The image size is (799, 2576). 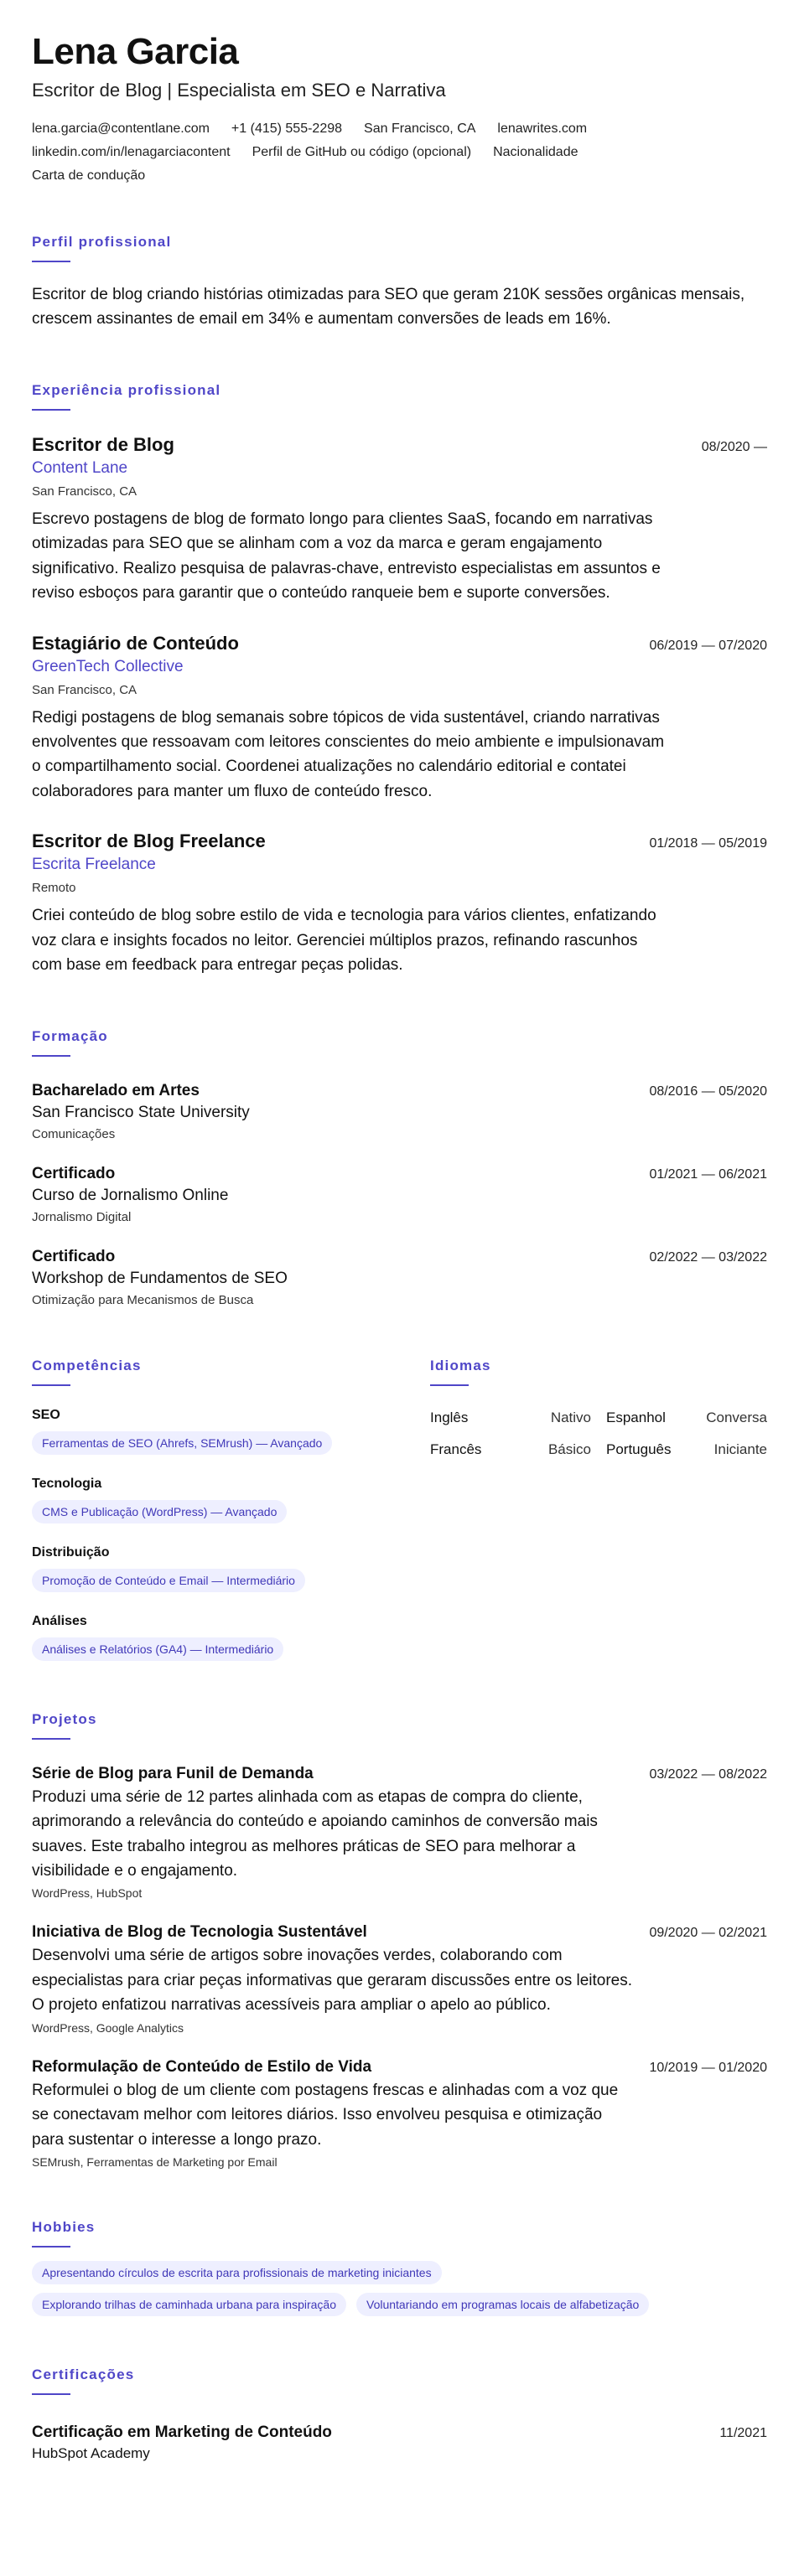 What do you see at coordinates (734, 446) in the screenshot?
I see `job-dates: 08/2020 —` at bounding box center [734, 446].